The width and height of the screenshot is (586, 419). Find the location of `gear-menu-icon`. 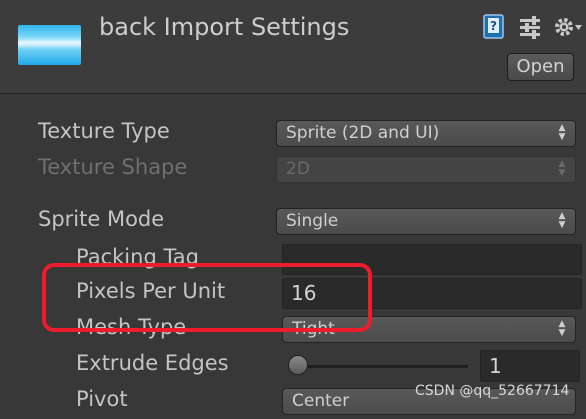

gear-menu-icon is located at coordinates (568, 27).